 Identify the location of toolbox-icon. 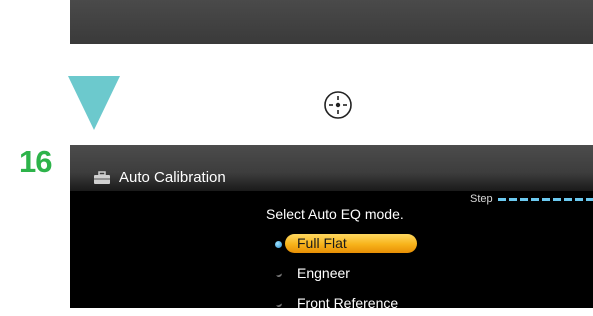
(102, 177).